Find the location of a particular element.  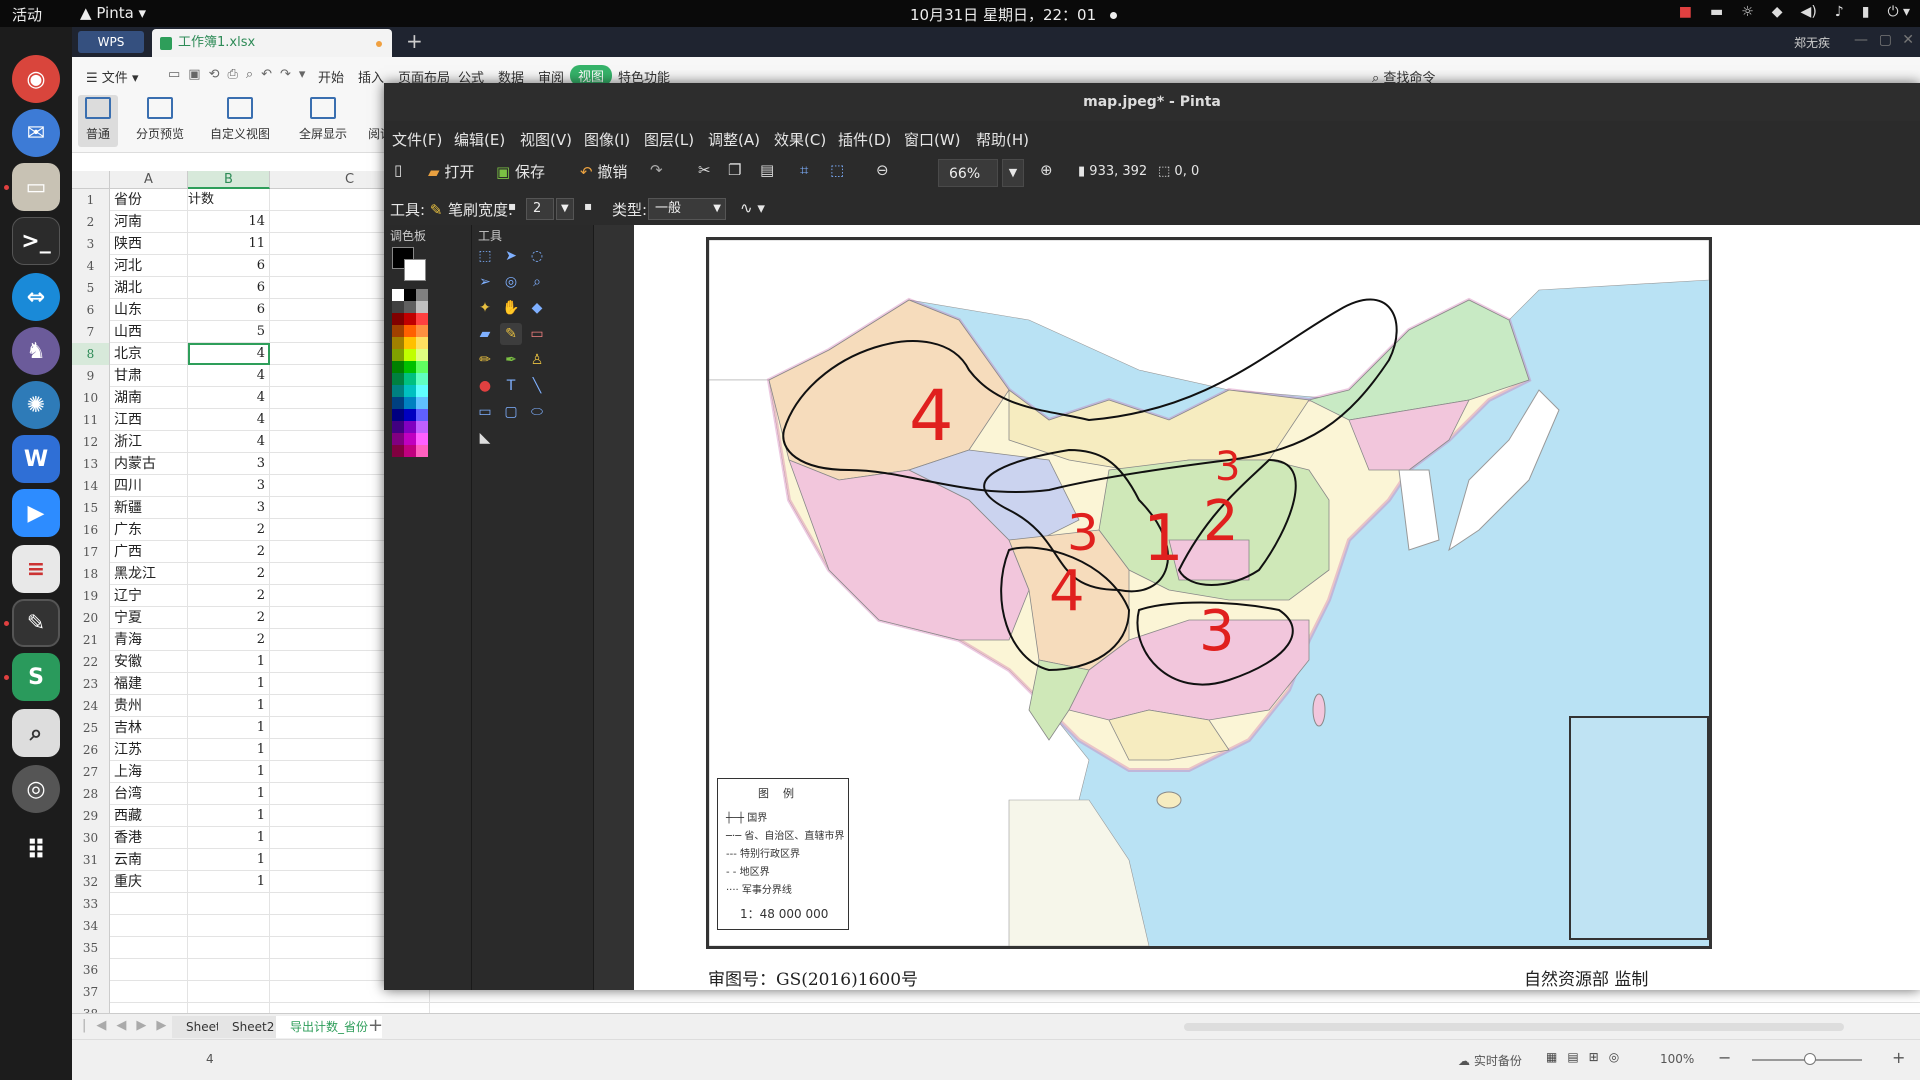

cell-a: 省份 is located at coordinates (149, 200).